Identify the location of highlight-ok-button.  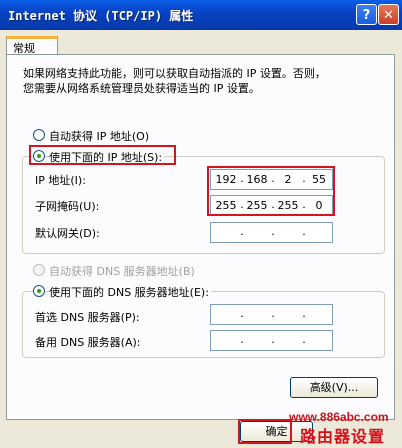
(265, 431).